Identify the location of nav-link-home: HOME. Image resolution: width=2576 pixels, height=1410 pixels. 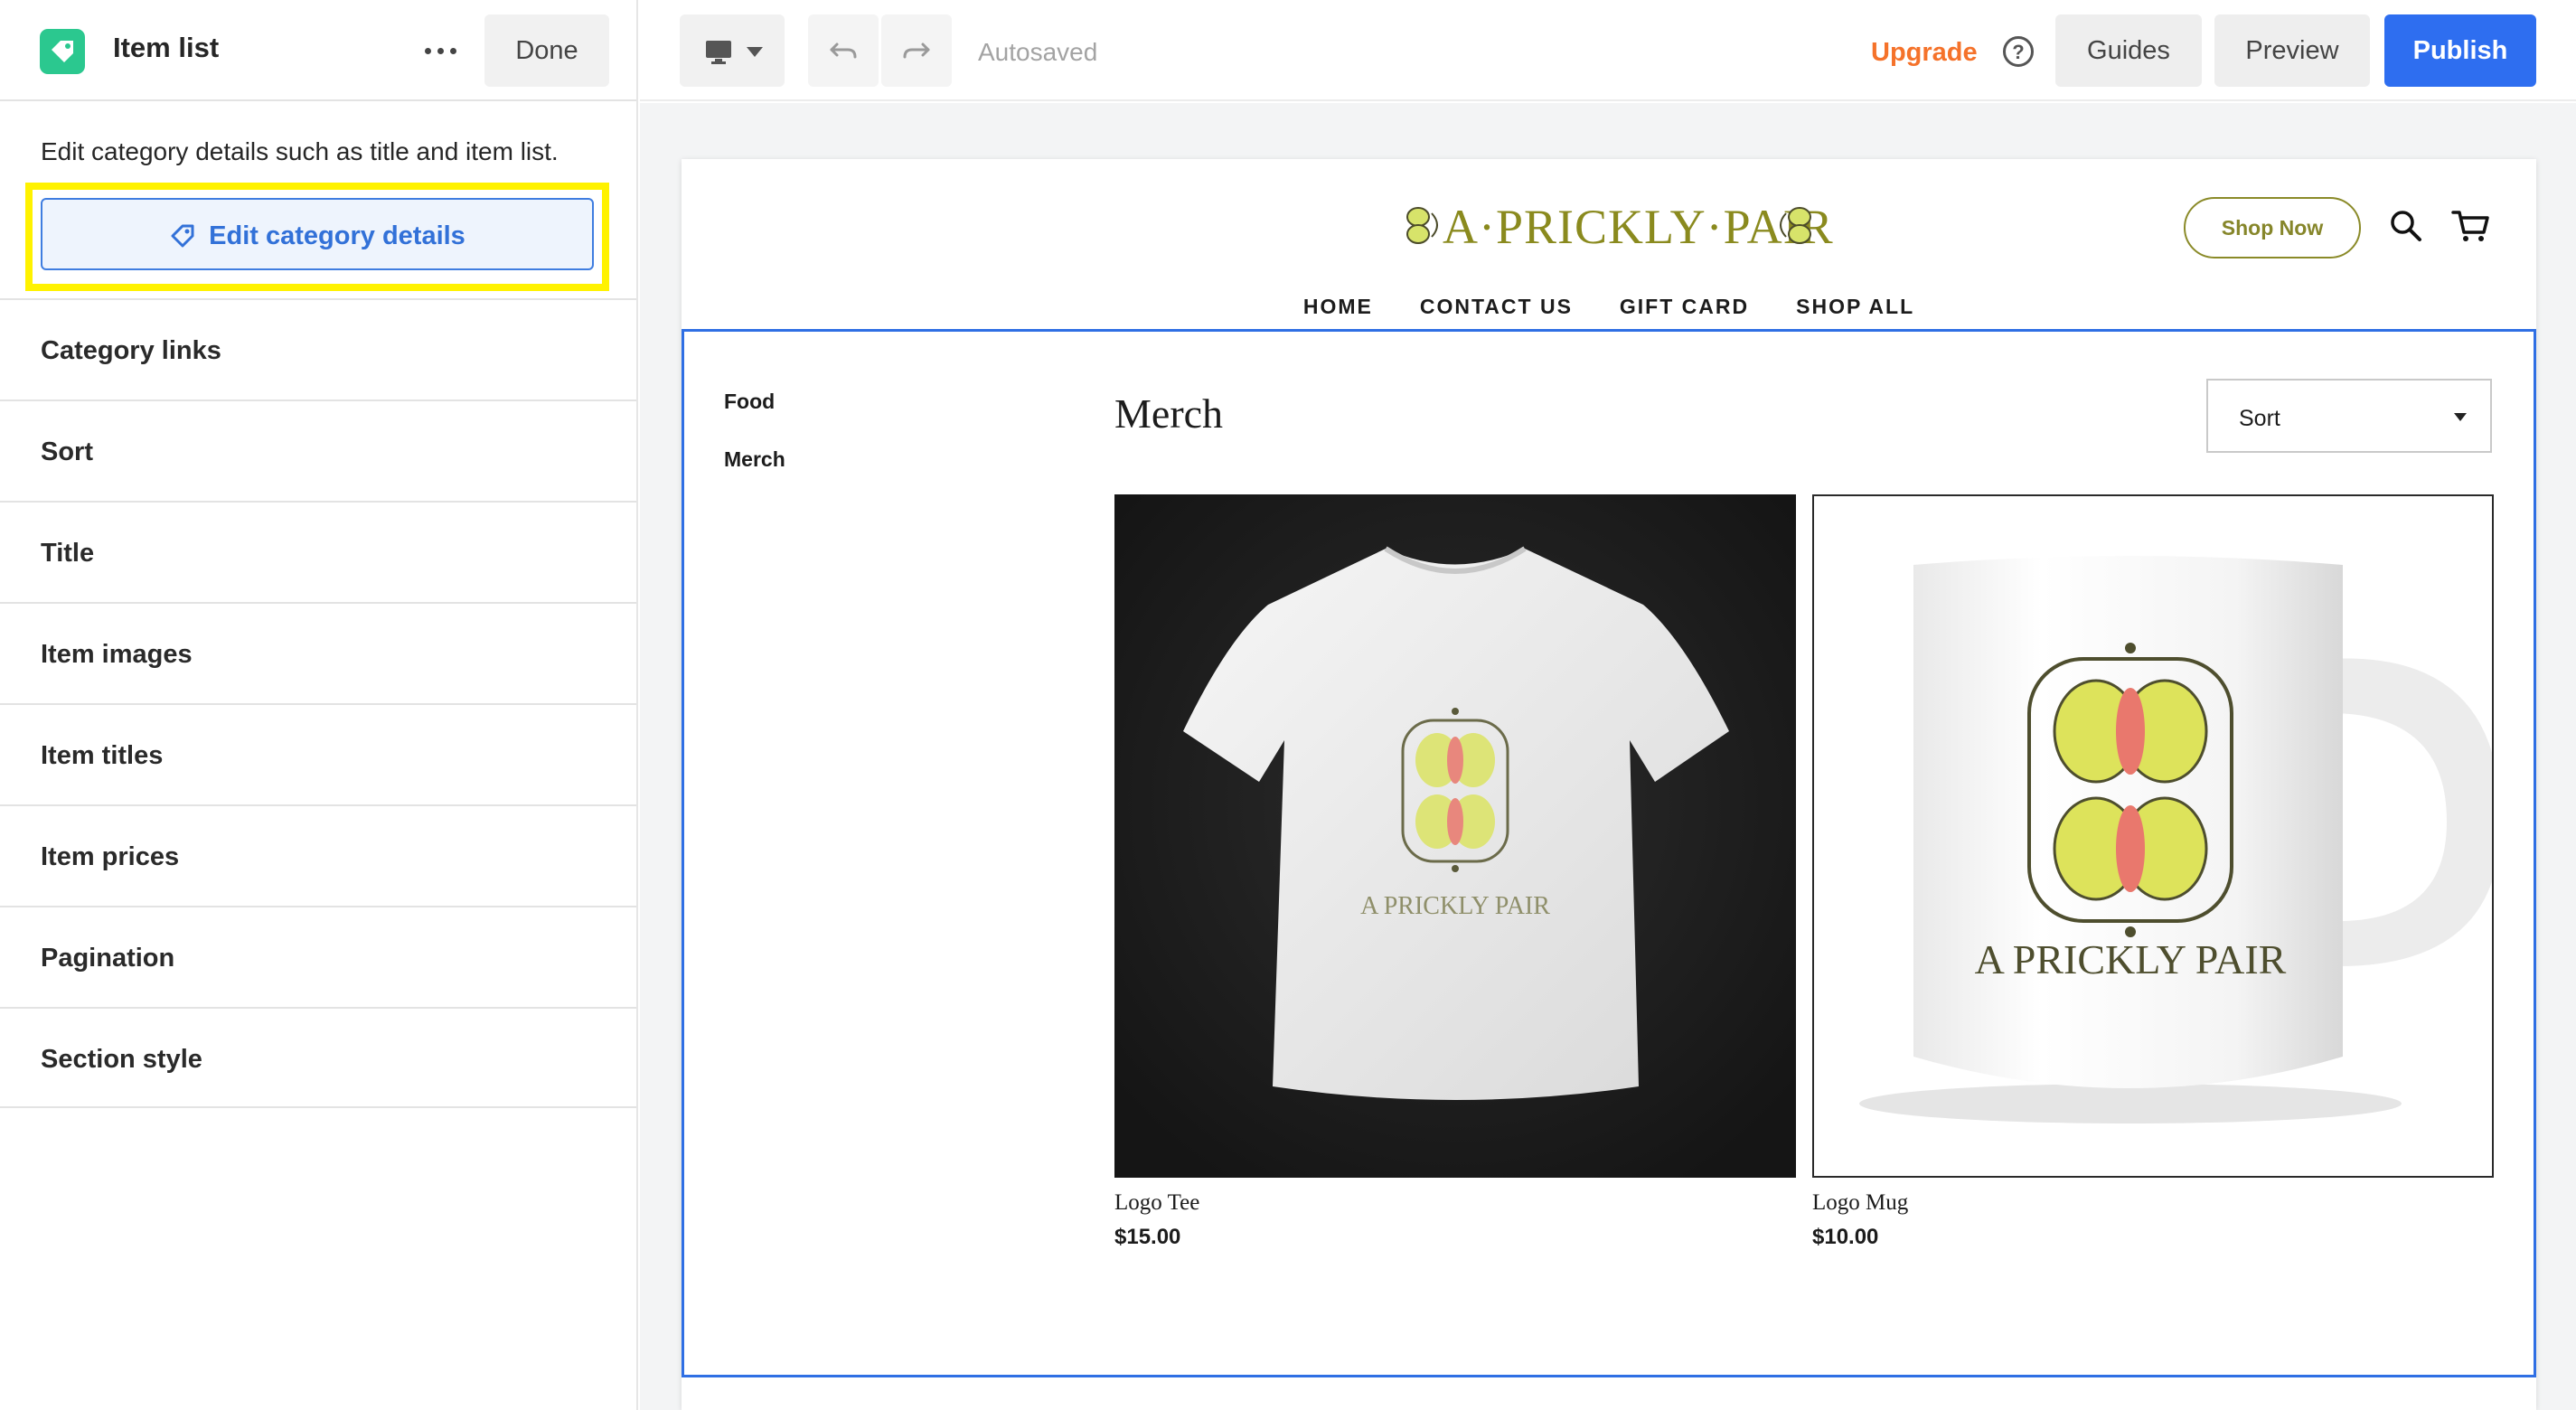
(1338, 307).